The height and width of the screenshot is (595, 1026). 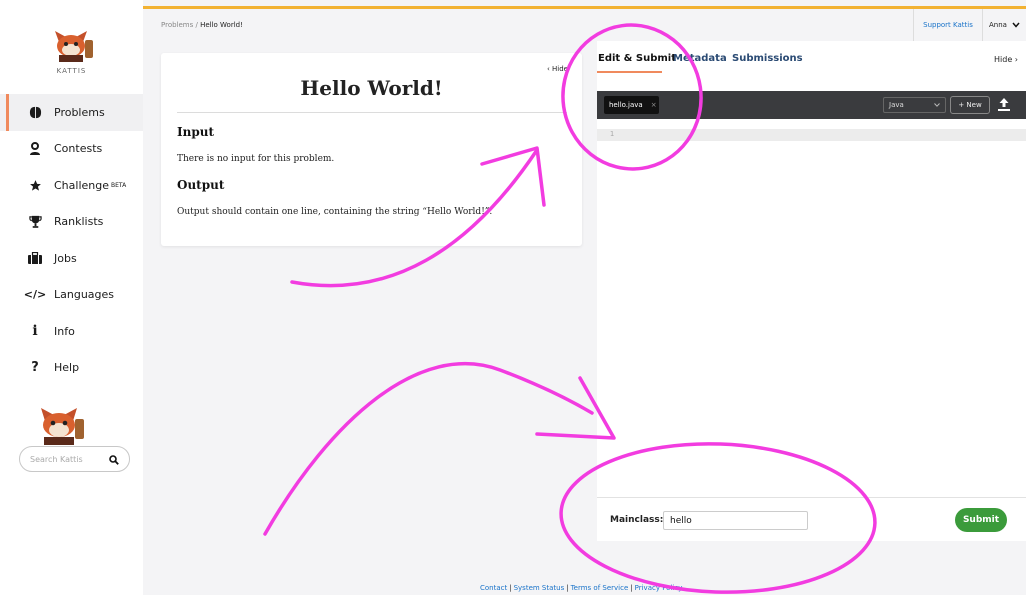 What do you see at coordinates (221, 25) in the screenshot?
I see `breadcrumb-current: Hello World!` at bounding box center [221, 25].